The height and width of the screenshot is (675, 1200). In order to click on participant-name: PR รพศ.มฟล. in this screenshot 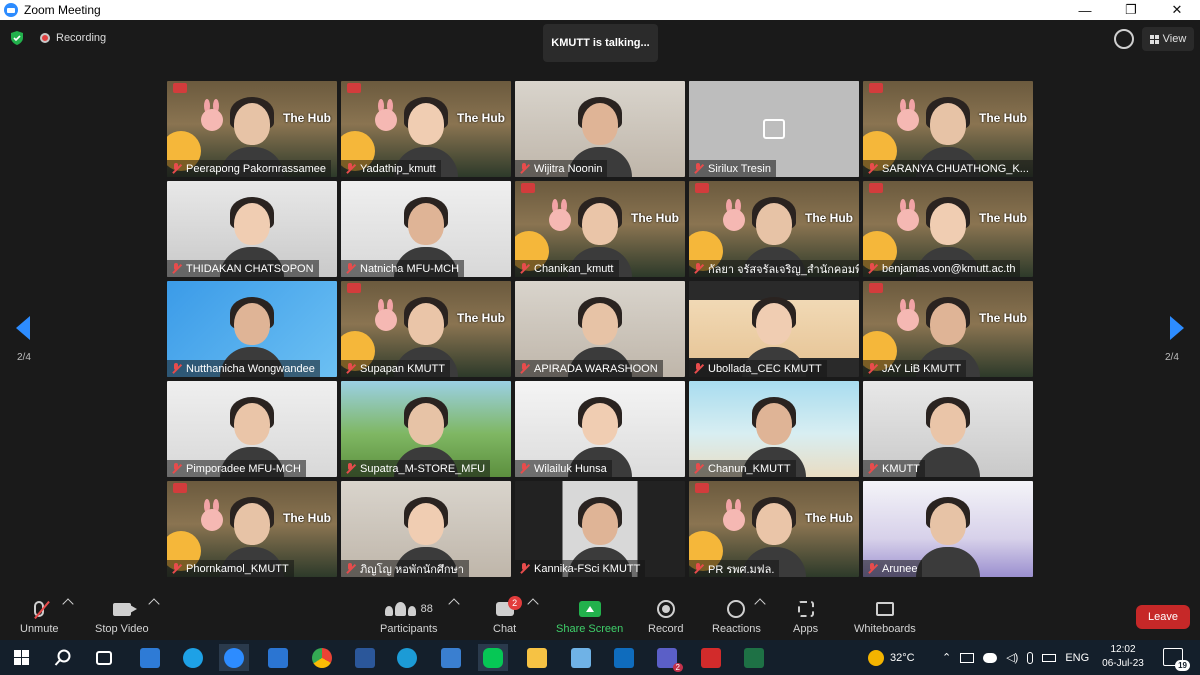, I will do `click(741, 569)`.